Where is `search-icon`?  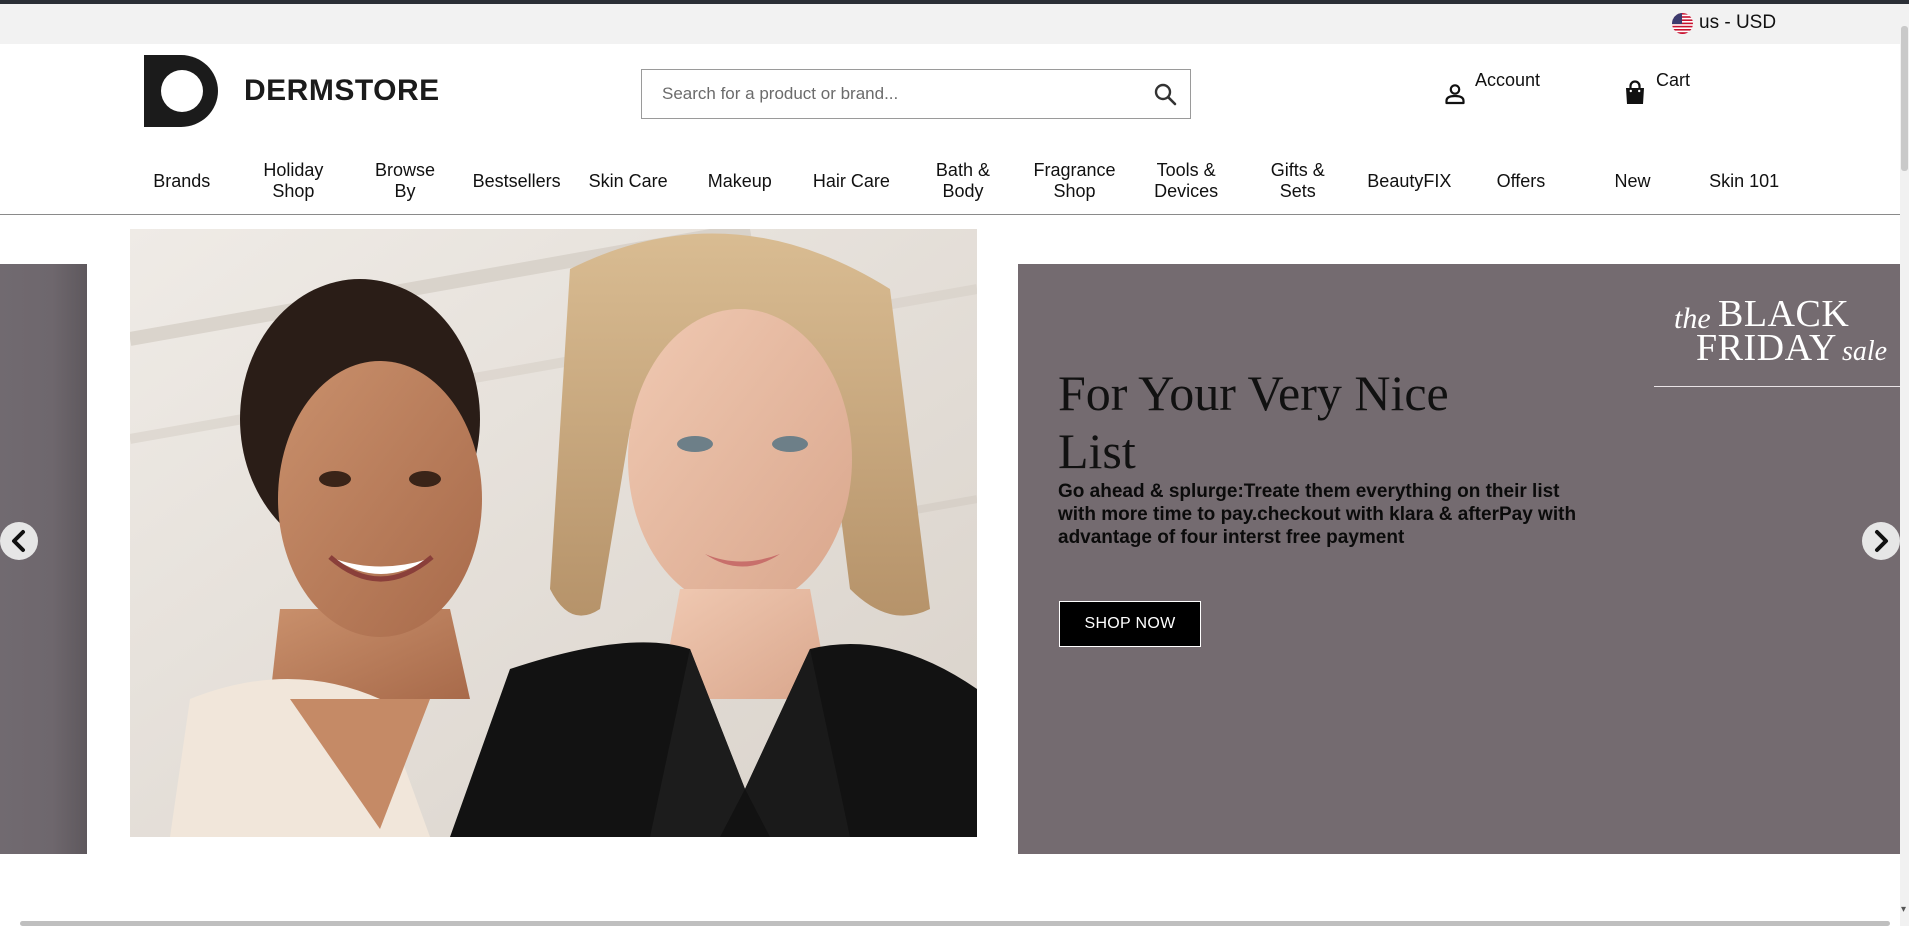 search-icon is located at coordinates (1165, 94).